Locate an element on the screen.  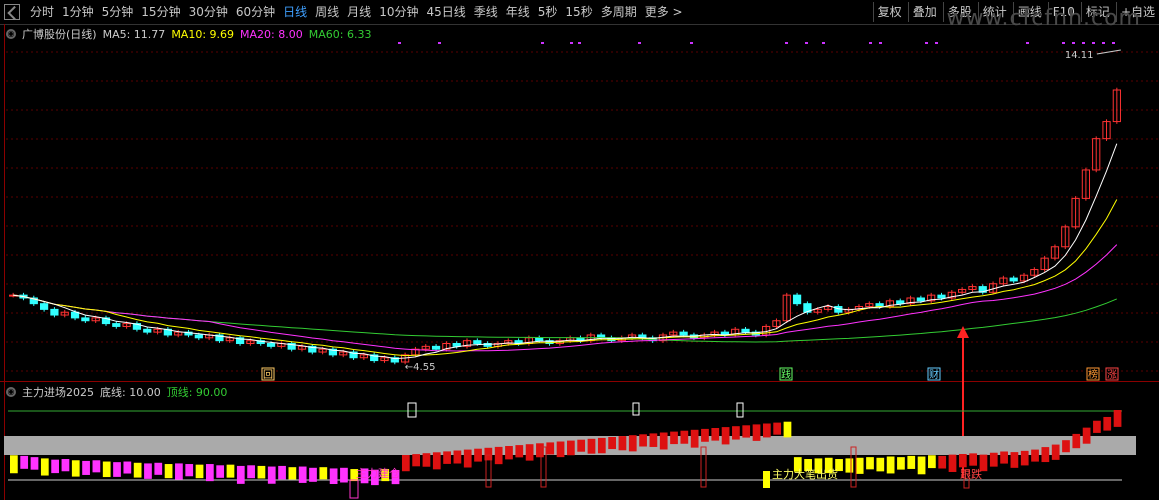
event-marker-text: 回 is located at coordinates (268, 375).